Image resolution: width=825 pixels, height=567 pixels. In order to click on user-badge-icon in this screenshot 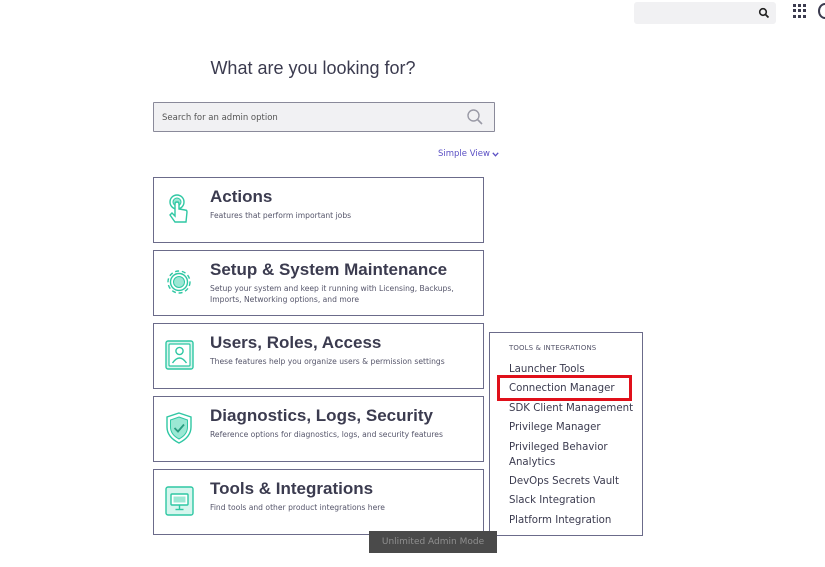, I will do `click(179, 355)`.